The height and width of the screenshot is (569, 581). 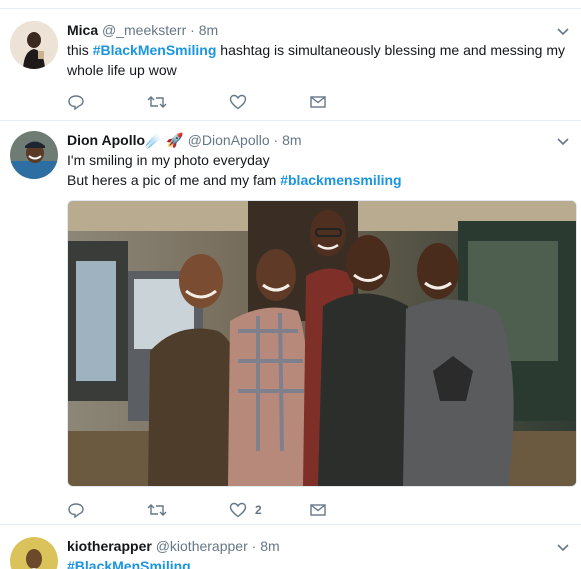 What do you see at coordinates (174, 180) in the screenshot?
I see `tweet-text-part: But heres a pic of me and my fam` at bounding box center [174, 180].